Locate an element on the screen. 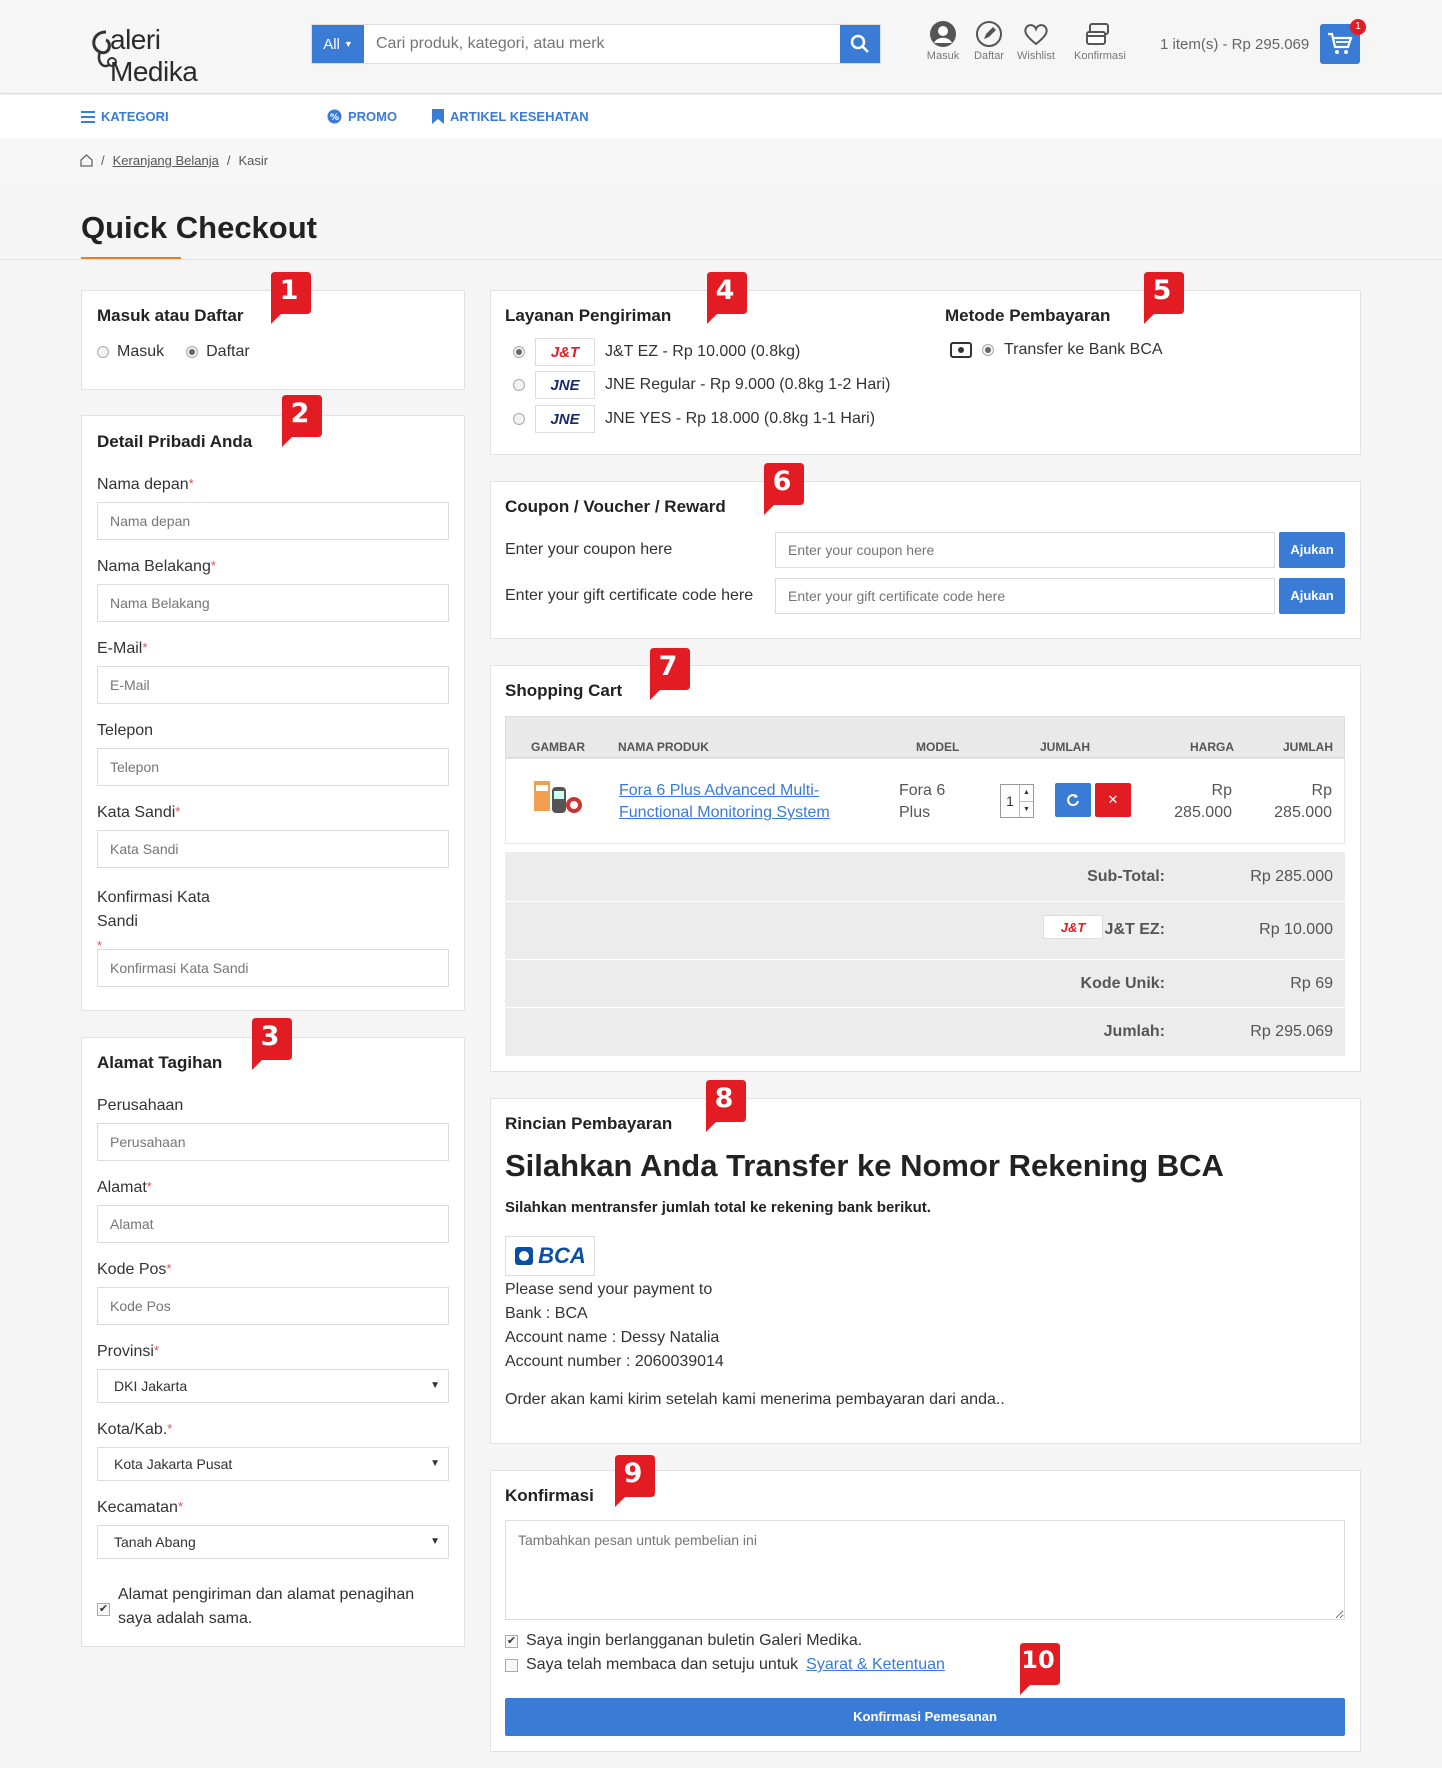 The height and width of the screenshot is (1768, 1442). quantity-arrows: ▲ ▼ is located at coordinates (1026, 801).